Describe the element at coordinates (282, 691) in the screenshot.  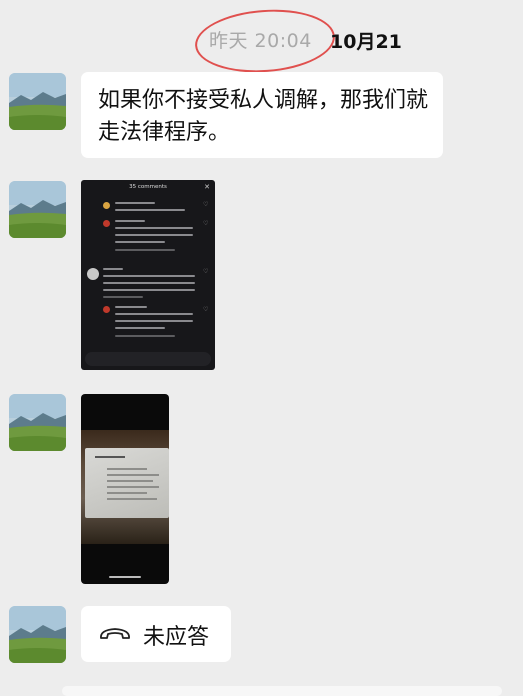
I see `input-bar-edge` at that location.